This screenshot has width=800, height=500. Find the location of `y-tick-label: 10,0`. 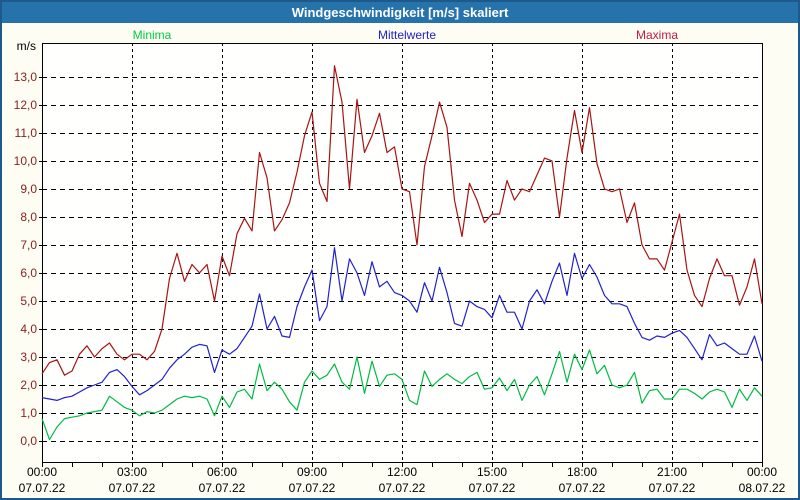

y-tick-label: 10,0 is located at coordinates (26, 161).